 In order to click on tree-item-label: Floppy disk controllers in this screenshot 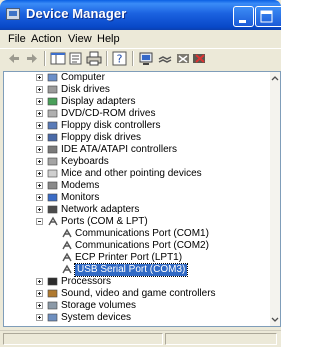, I will do `click(111, 125)`.